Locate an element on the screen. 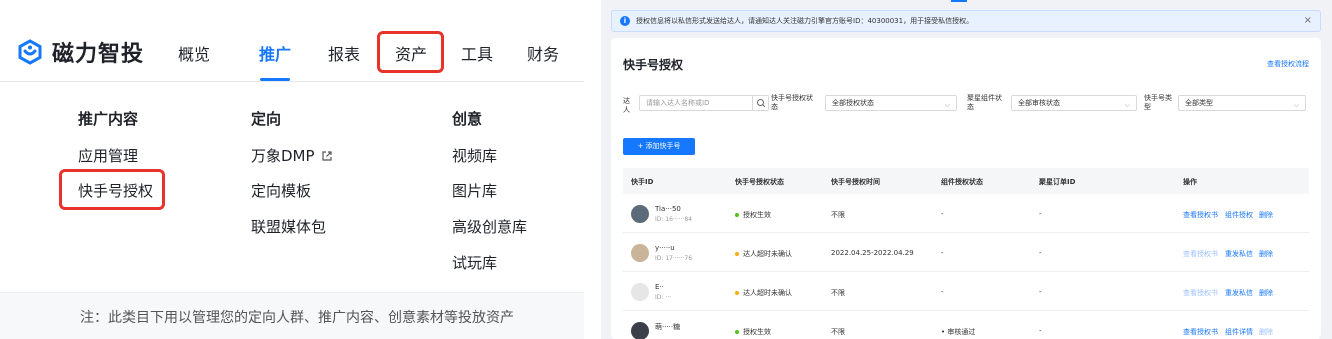 Image resolution: width=1332 pixels, height=339 pixels. talent-search-input: 请输入达人名称或ID is located at coordinates (704, 103).